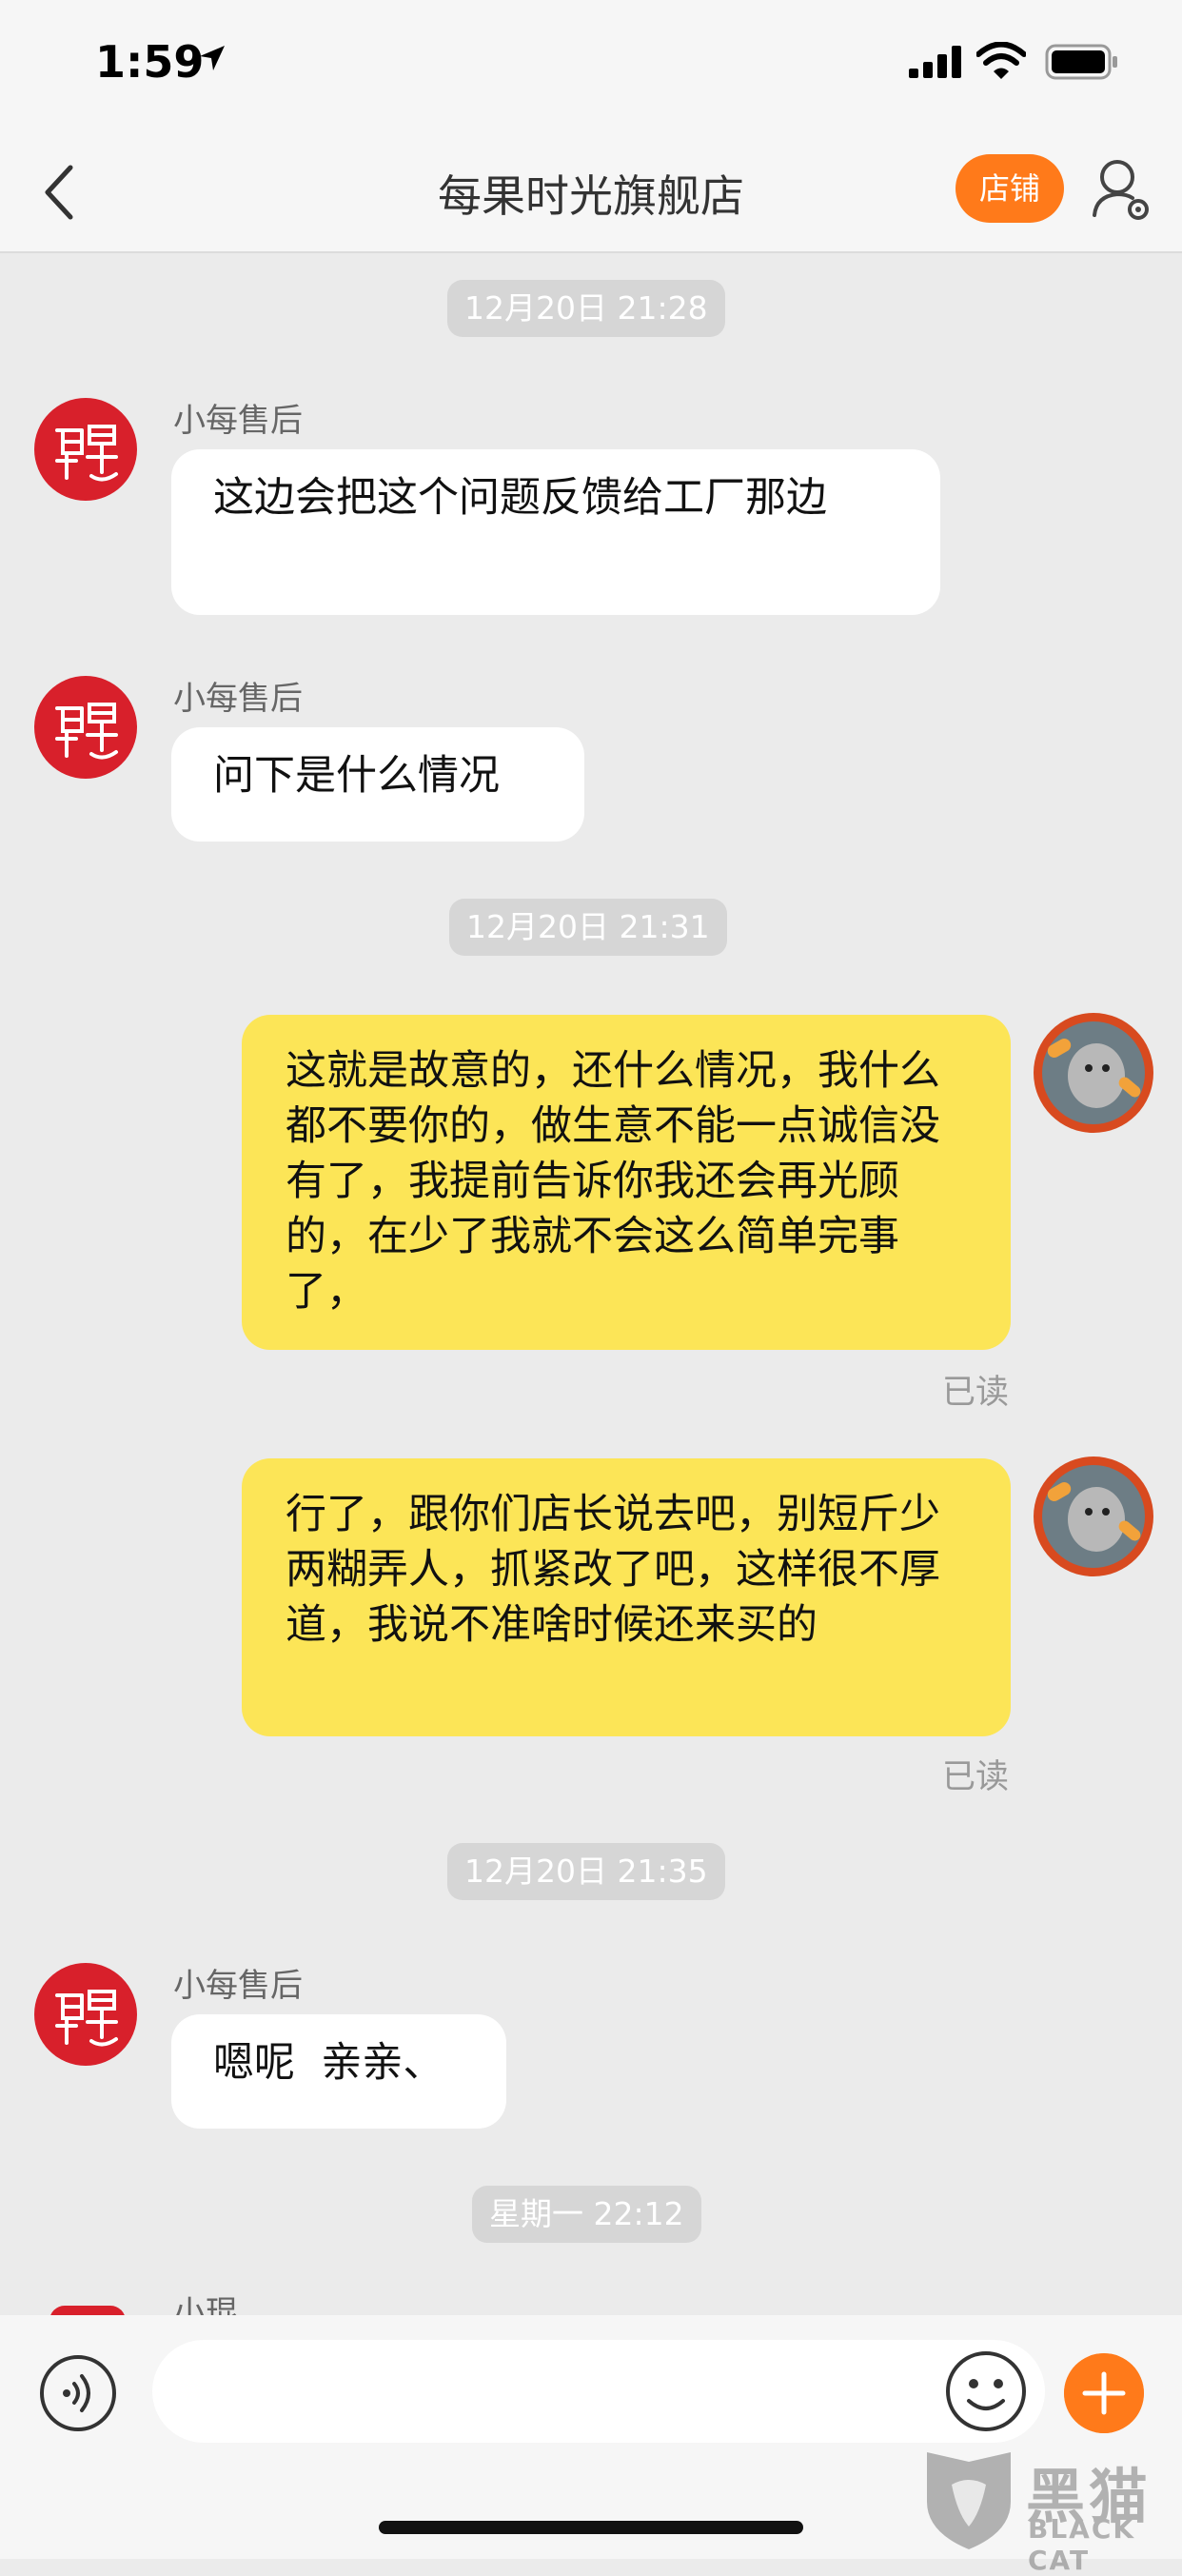  Describe the element at coordinates (1104, 2393) in the screenshot. I see `plus-icon` at that location.